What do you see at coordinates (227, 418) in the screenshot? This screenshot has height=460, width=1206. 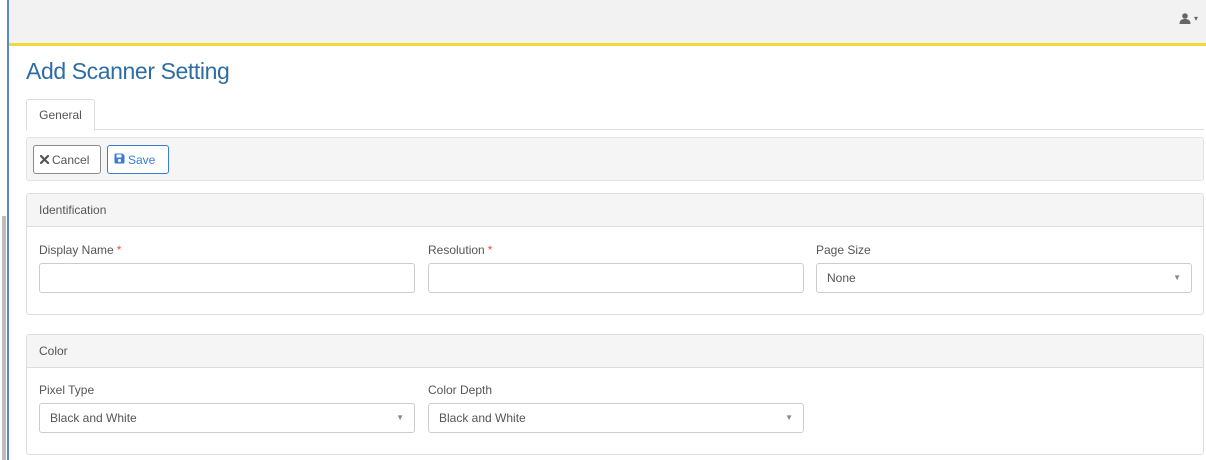 I see `pixel-type-select: Black and White ▼` at bounding box center [227, 418].